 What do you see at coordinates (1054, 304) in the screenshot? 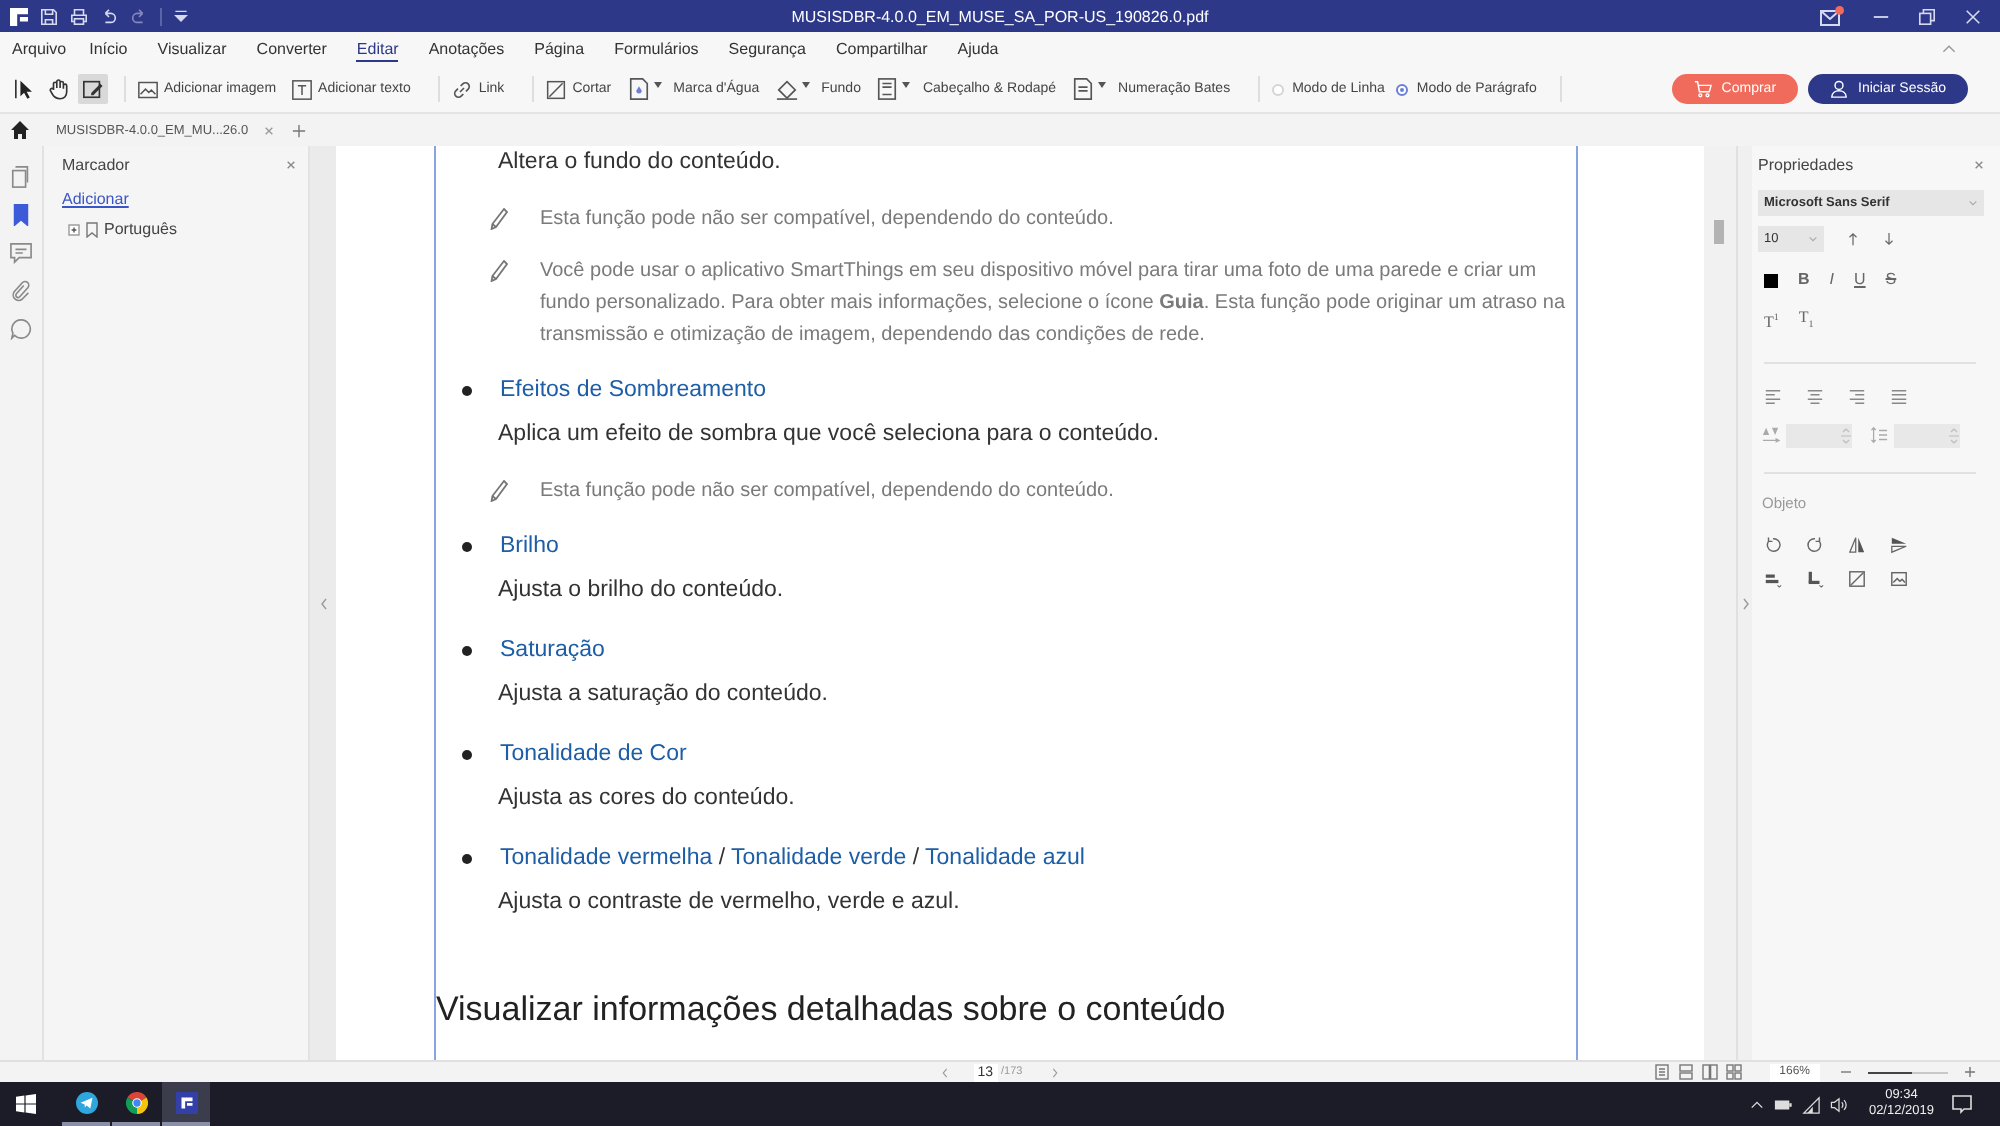
I see `note-text: Você pode usar o aplicativo SmartThings em seu dispositivo móvel para tirar uma foto de uma parede e criar um fundo personalizado. Para obter mais informações, selecione o ícone Guia. Esta função pode originar um atraso na transmissão e otimização de imagem, dependendo das condições de rede.` at bounding box center [1054, 304].